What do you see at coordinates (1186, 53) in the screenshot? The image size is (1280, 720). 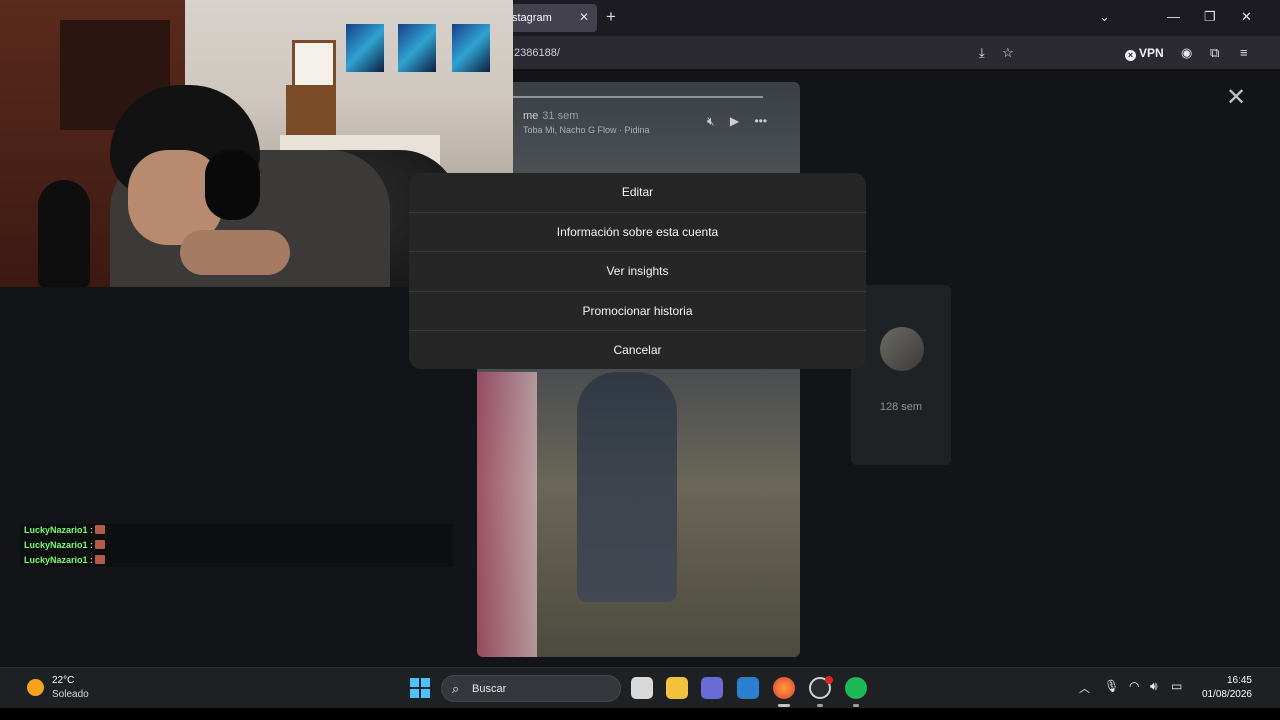 I see `account-icon: ◉` at bounding box center [1186, 53].